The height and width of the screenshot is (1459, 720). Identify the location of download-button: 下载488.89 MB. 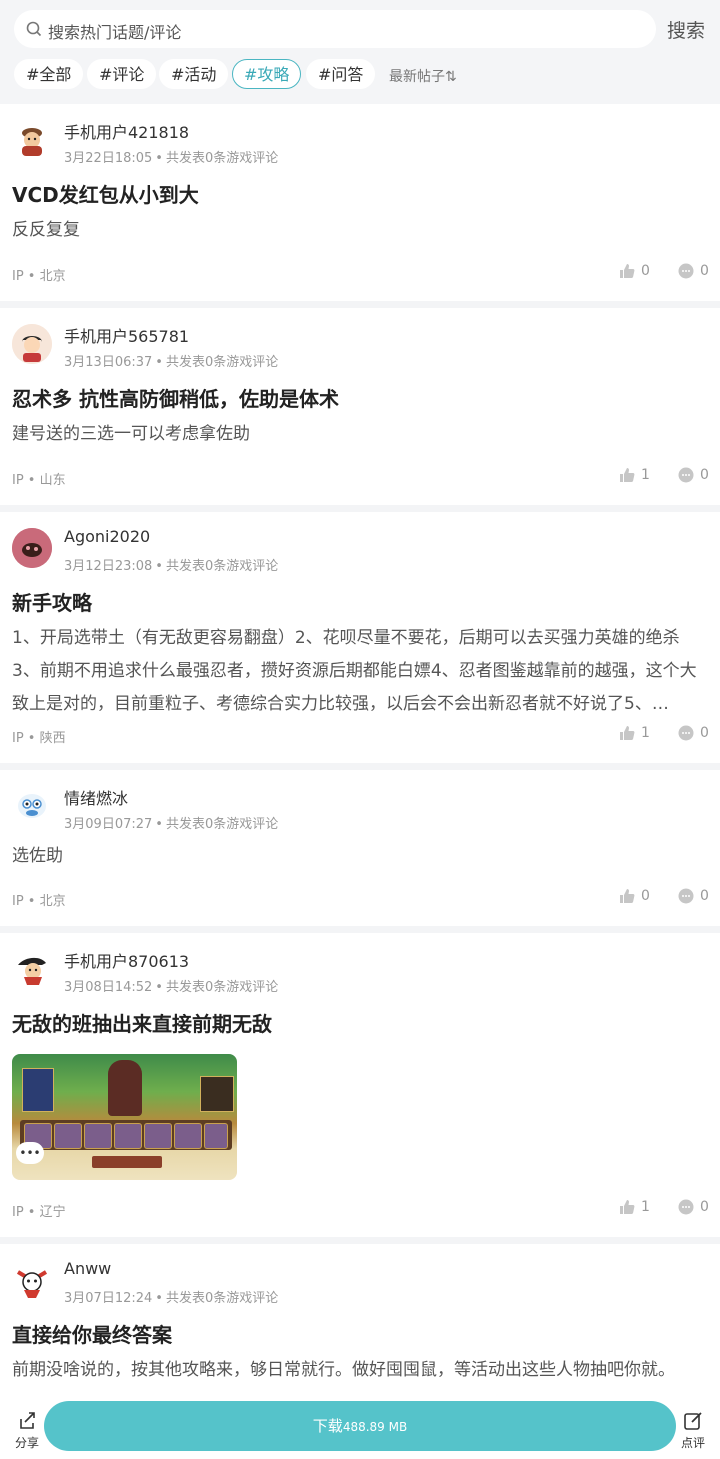
(360, 1426).